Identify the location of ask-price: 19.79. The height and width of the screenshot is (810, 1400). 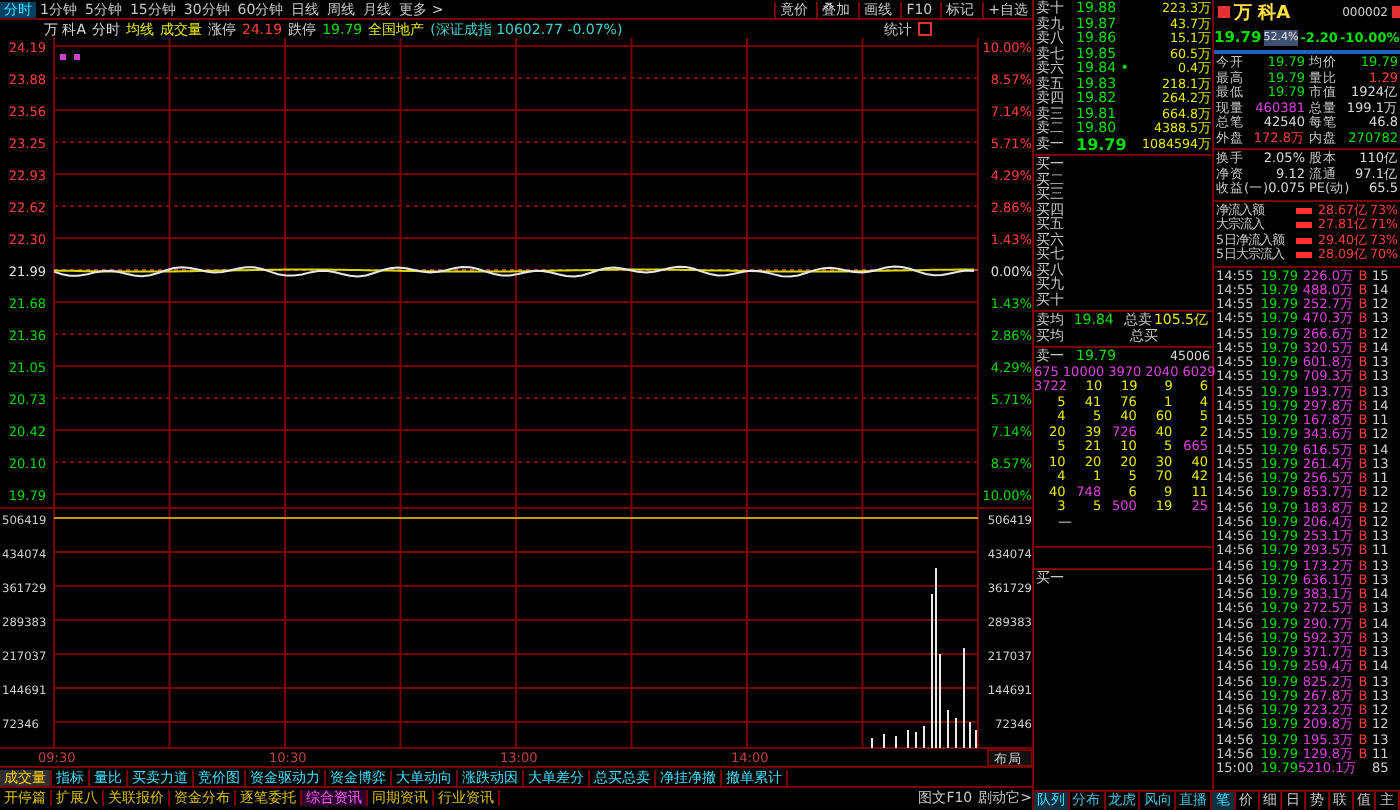
(1101, 144).